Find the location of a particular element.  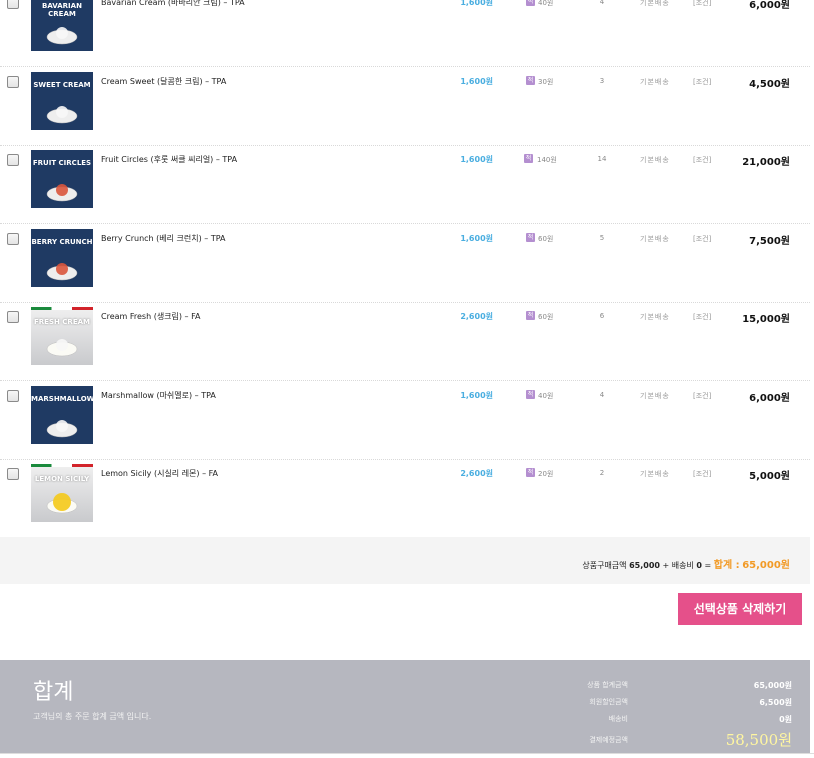

shipping-fee-total-label: 배송비 is located at coordinates (618, 719).